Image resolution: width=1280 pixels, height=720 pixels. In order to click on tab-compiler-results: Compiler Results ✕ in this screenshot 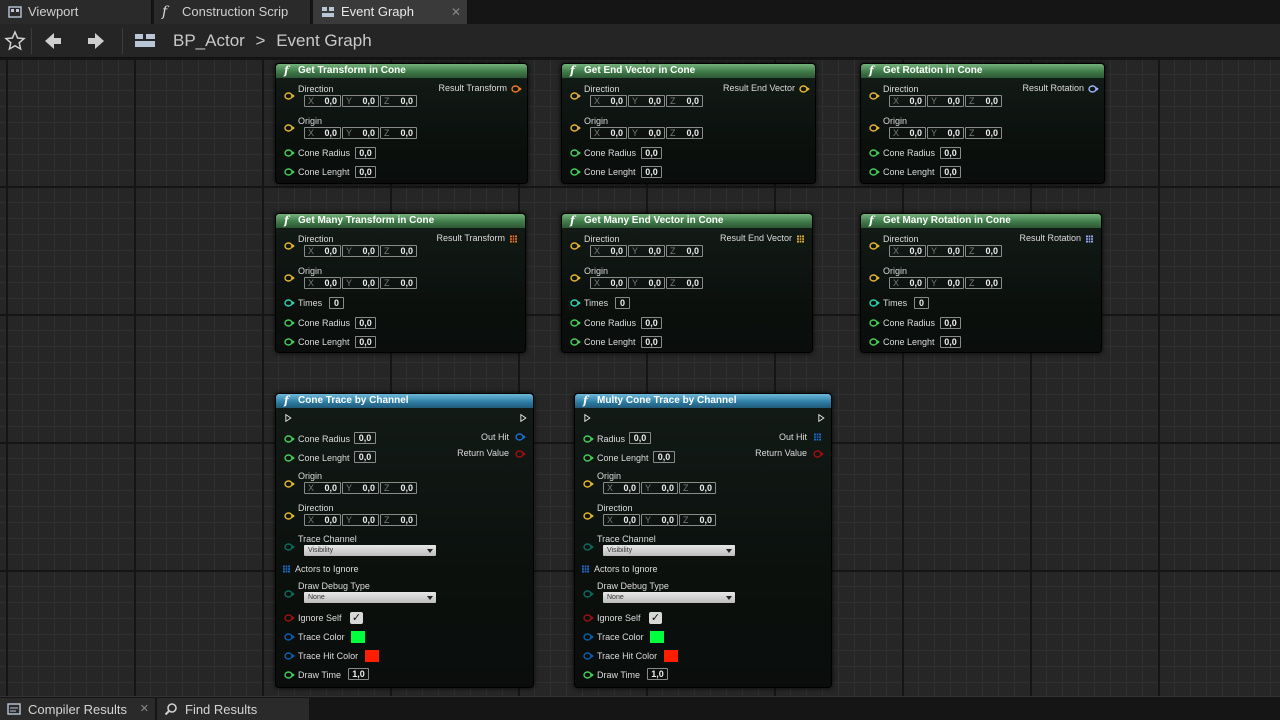, I will do `click(77, 709)`.